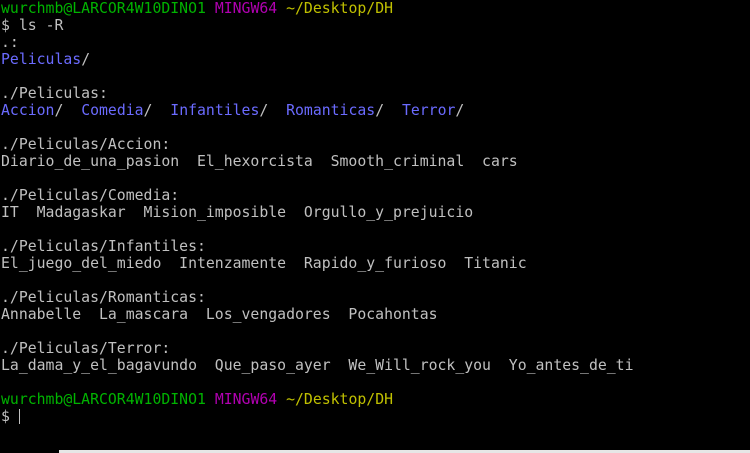 The height and width of the screenshot is (453, 750). What do you see at coordinates (86, 144) in the screenshot?
I see `accion-header: ./Peliculas/Accion:` at bounding box center [86, 144].